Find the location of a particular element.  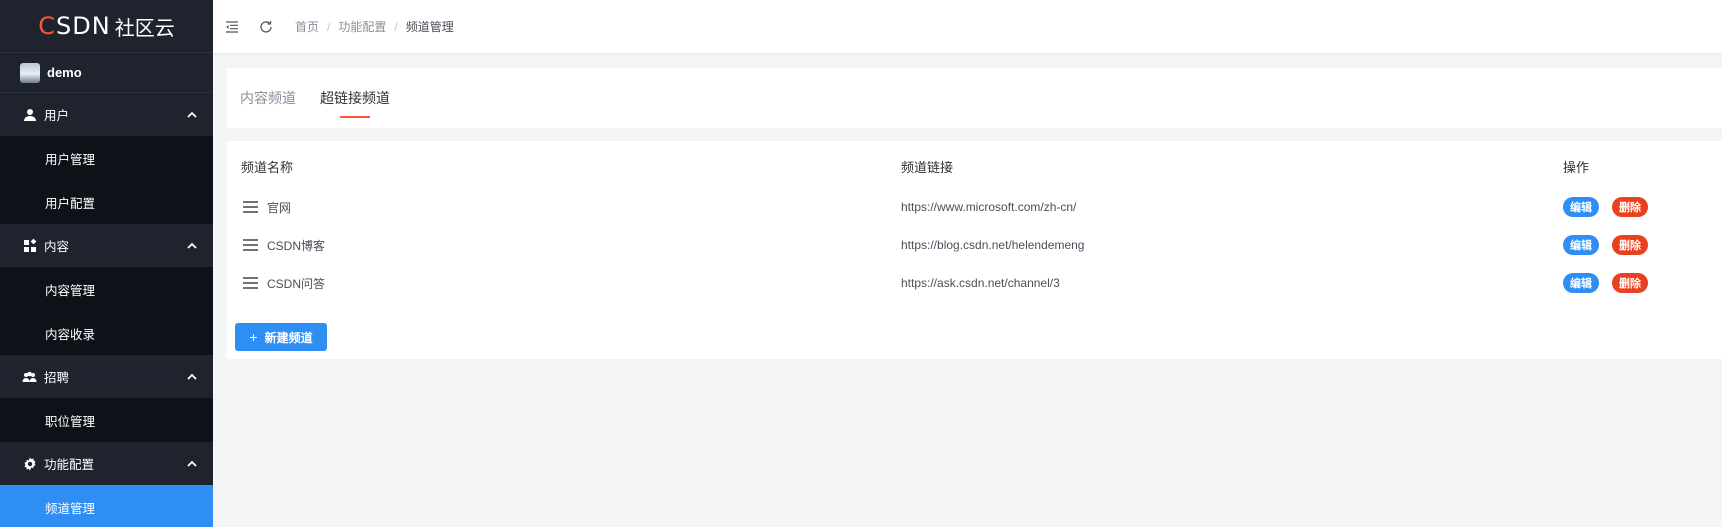

sidebar-item-label: 用户管理 is located at coordinates (70, 159).